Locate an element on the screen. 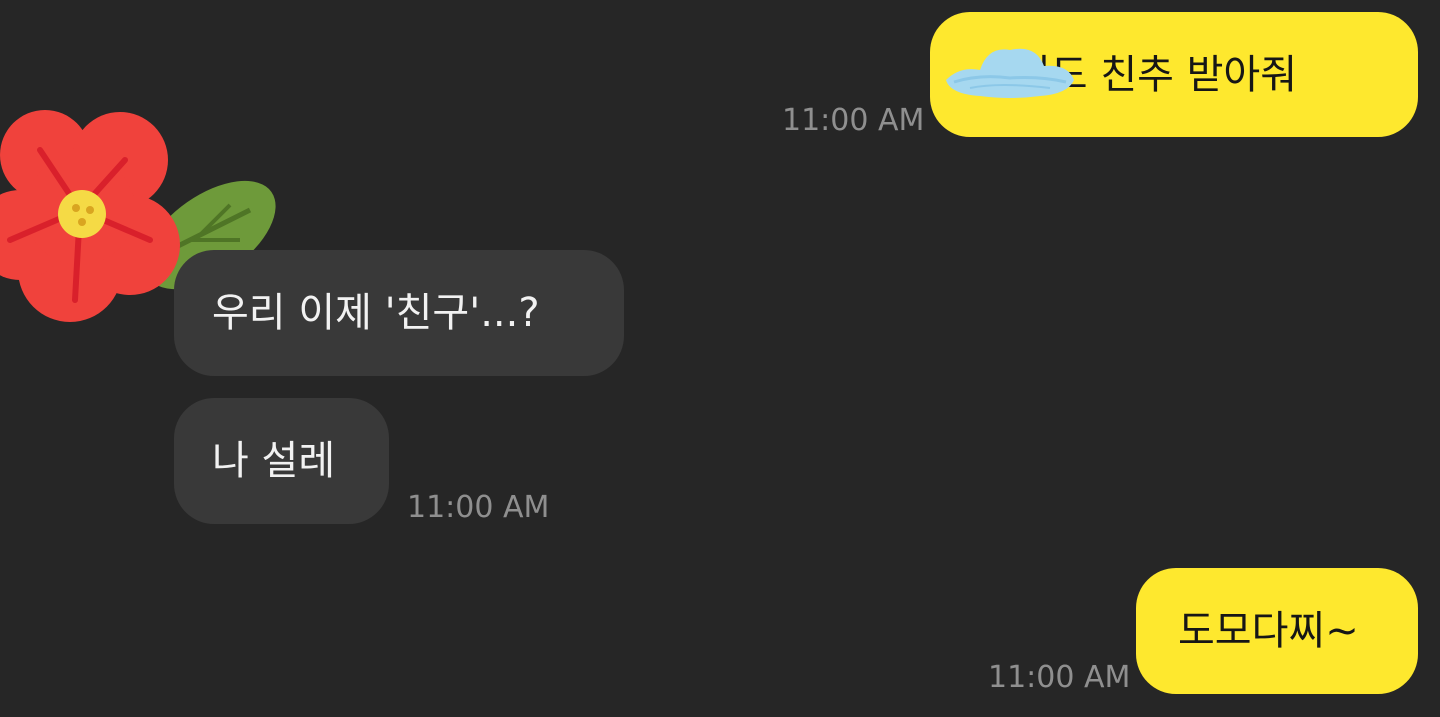 Image resolution: width=1440 pixels, height=717 pixels. redaction-scribble-icon is located at coordinates (1010, 73).